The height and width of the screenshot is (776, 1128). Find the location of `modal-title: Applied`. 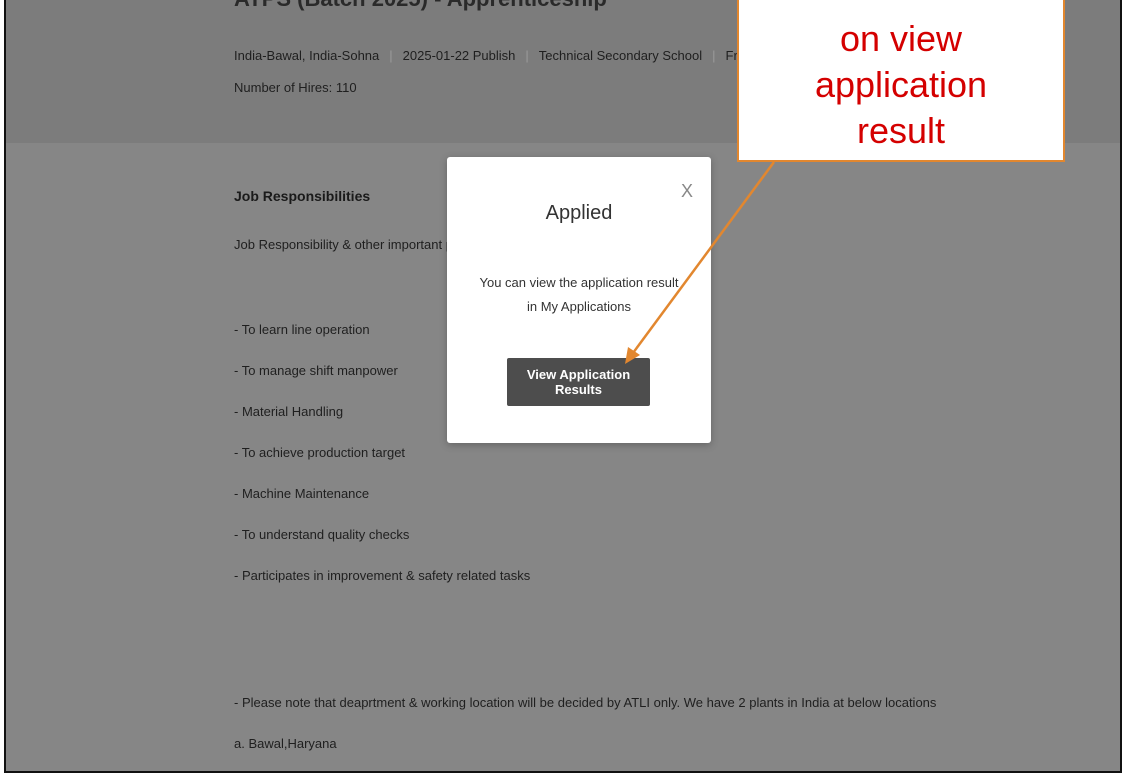

modal-title: Applied is located at coordinates (579, 213).